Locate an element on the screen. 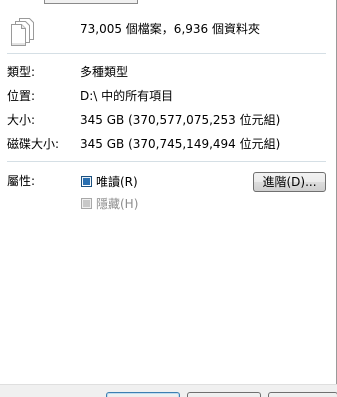 This screenshot has width=337, height=397. cancel-button is located at coordinates (224, 394).